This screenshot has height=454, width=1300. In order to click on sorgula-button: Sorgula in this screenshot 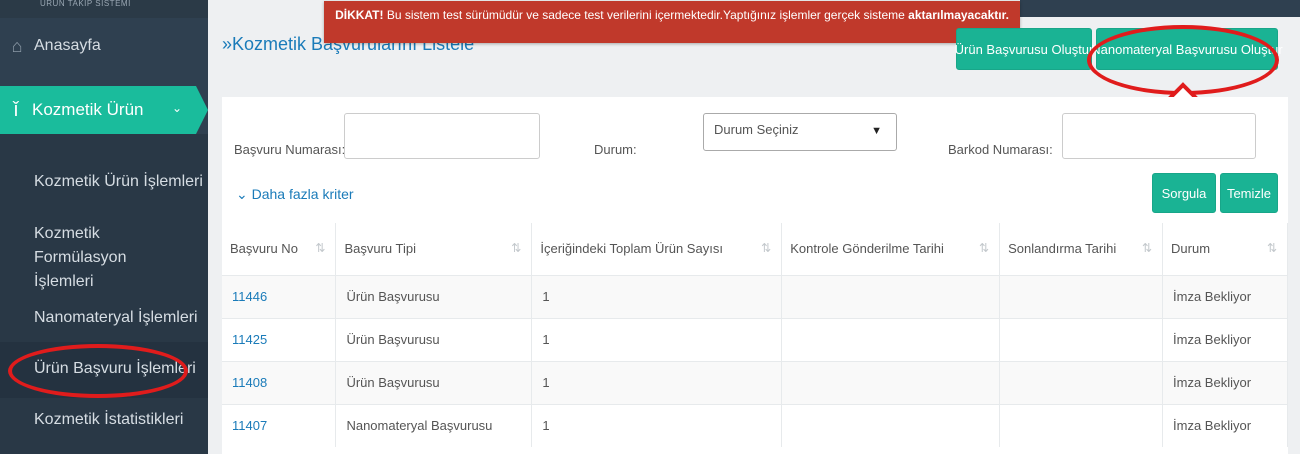, I will do `click(1184, 193)`.